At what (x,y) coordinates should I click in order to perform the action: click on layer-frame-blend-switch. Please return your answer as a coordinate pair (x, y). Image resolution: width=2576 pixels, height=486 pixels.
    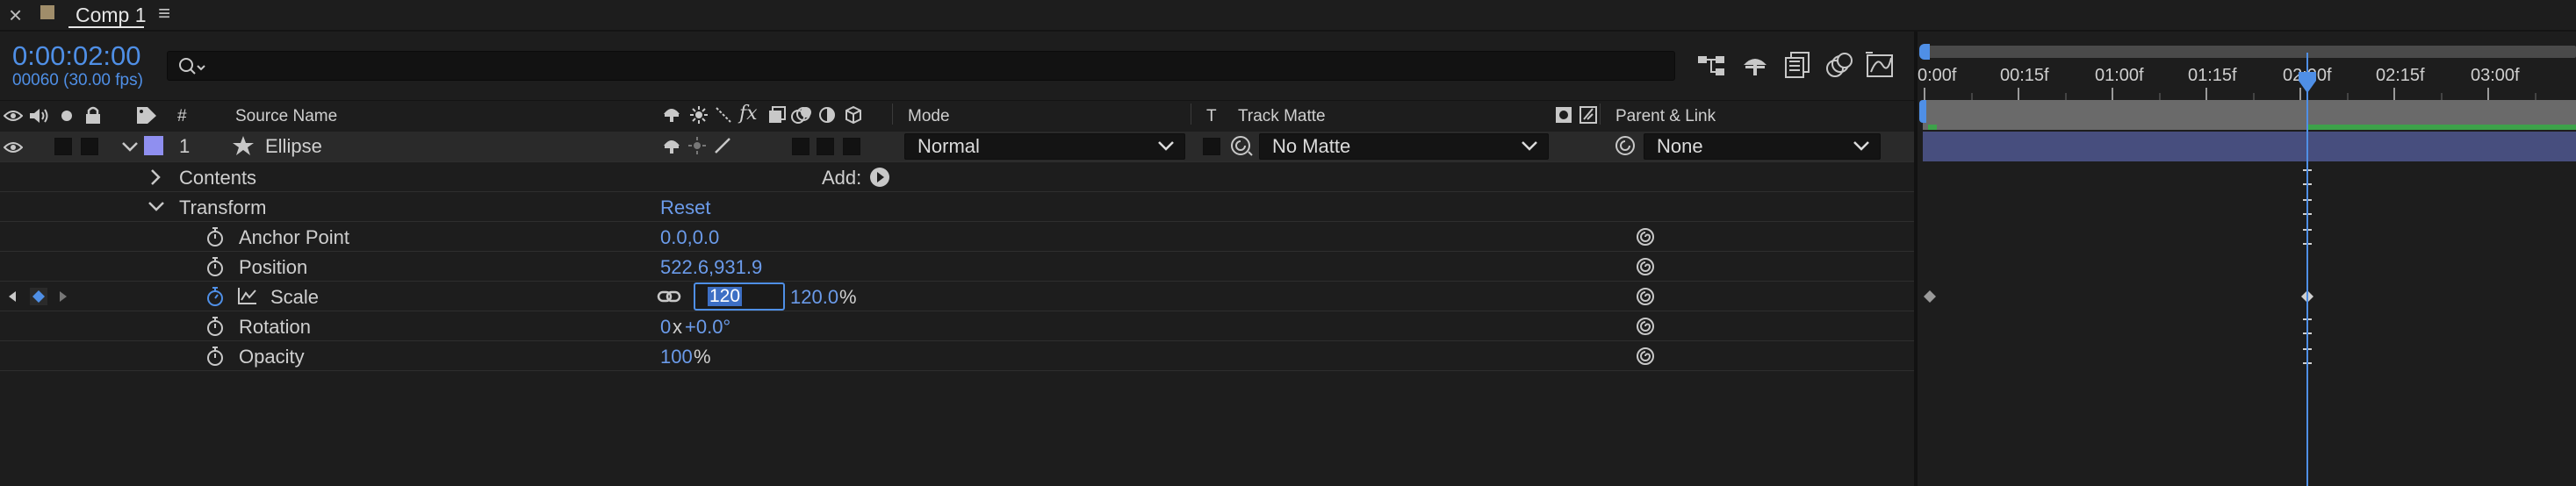
    Looking at the image, I should click on (825, 146).